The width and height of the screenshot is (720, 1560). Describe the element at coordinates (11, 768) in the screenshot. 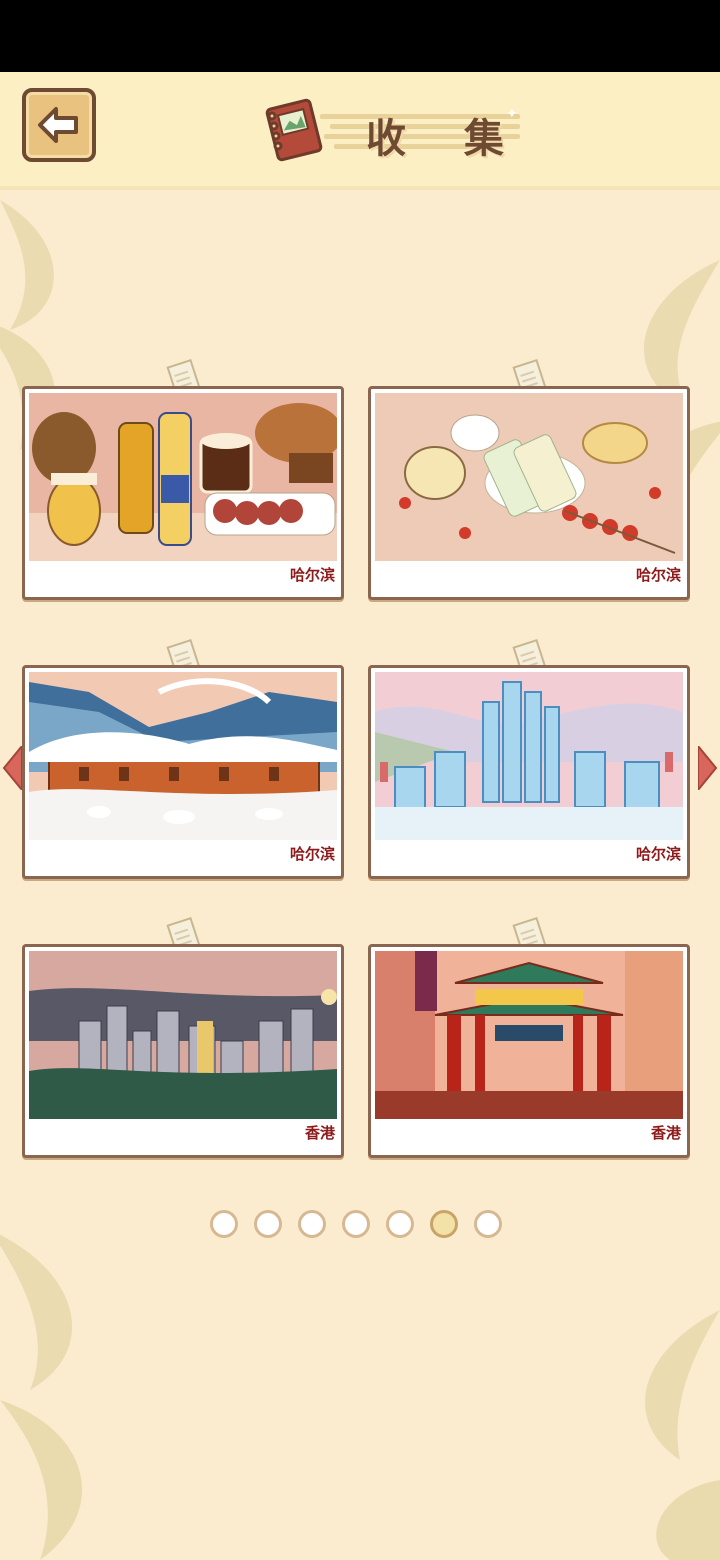

I see `prev-page-arrow-icon` at that location.